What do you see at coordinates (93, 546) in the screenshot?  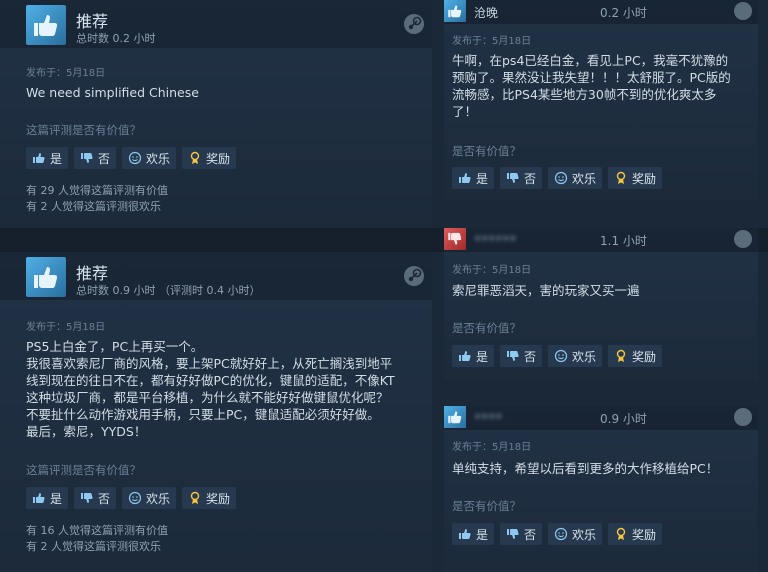 I see `funny-count: 有 2 人觉得这篇评测很欢乐` at bounding box center [93, 546].